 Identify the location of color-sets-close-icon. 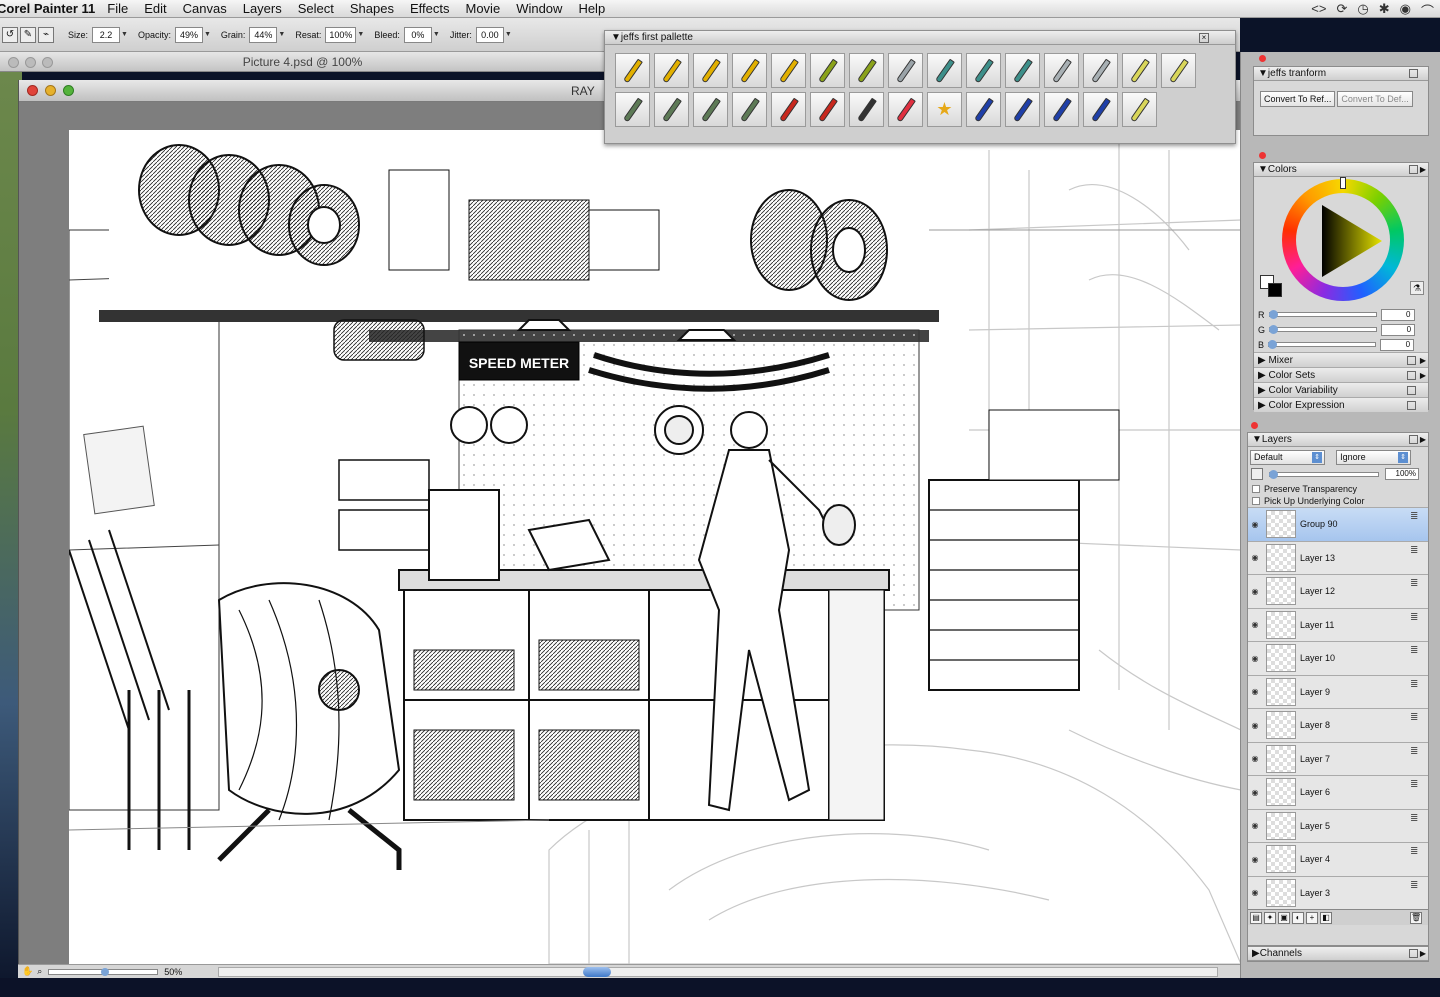
(1411, 375).